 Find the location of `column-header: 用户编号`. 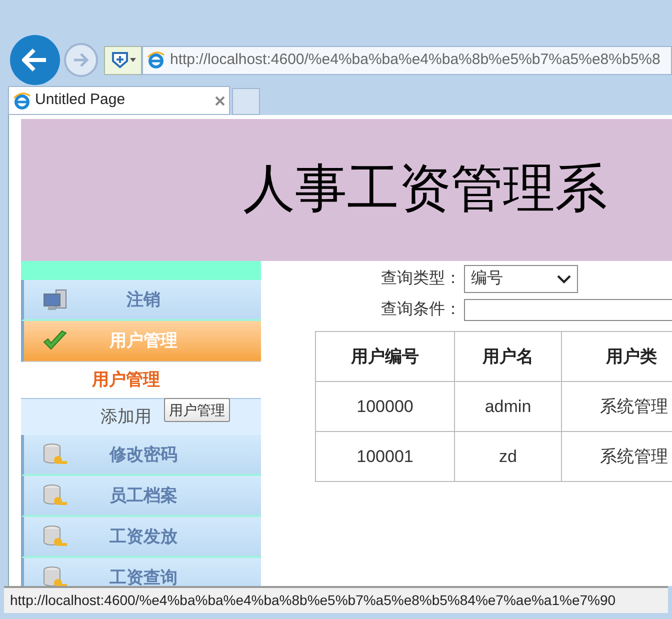

column-header: 用户编号 is located at coordinates (385, 357).